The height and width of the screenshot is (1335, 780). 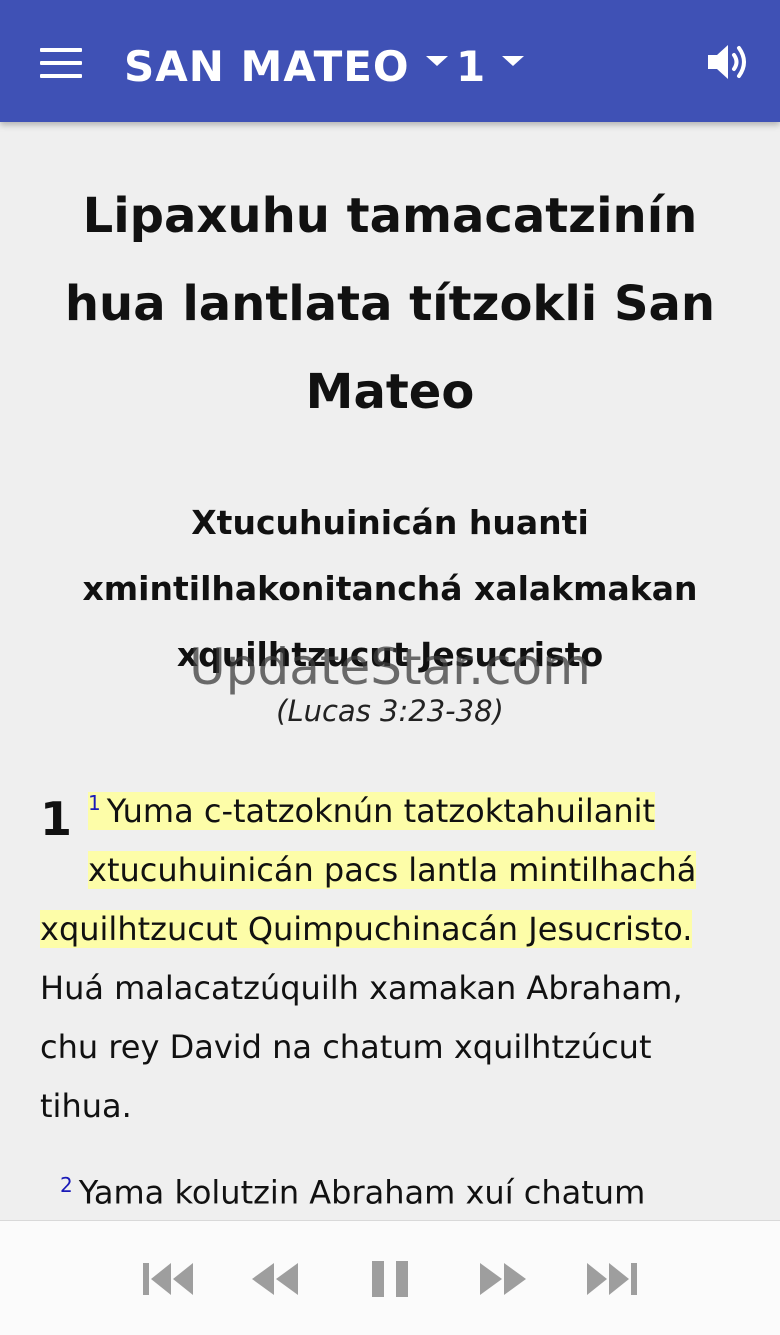 I want to click on verse-2: 2 Yama kolutzin Abraham xuí chatum, so click(x=405, y=1188).